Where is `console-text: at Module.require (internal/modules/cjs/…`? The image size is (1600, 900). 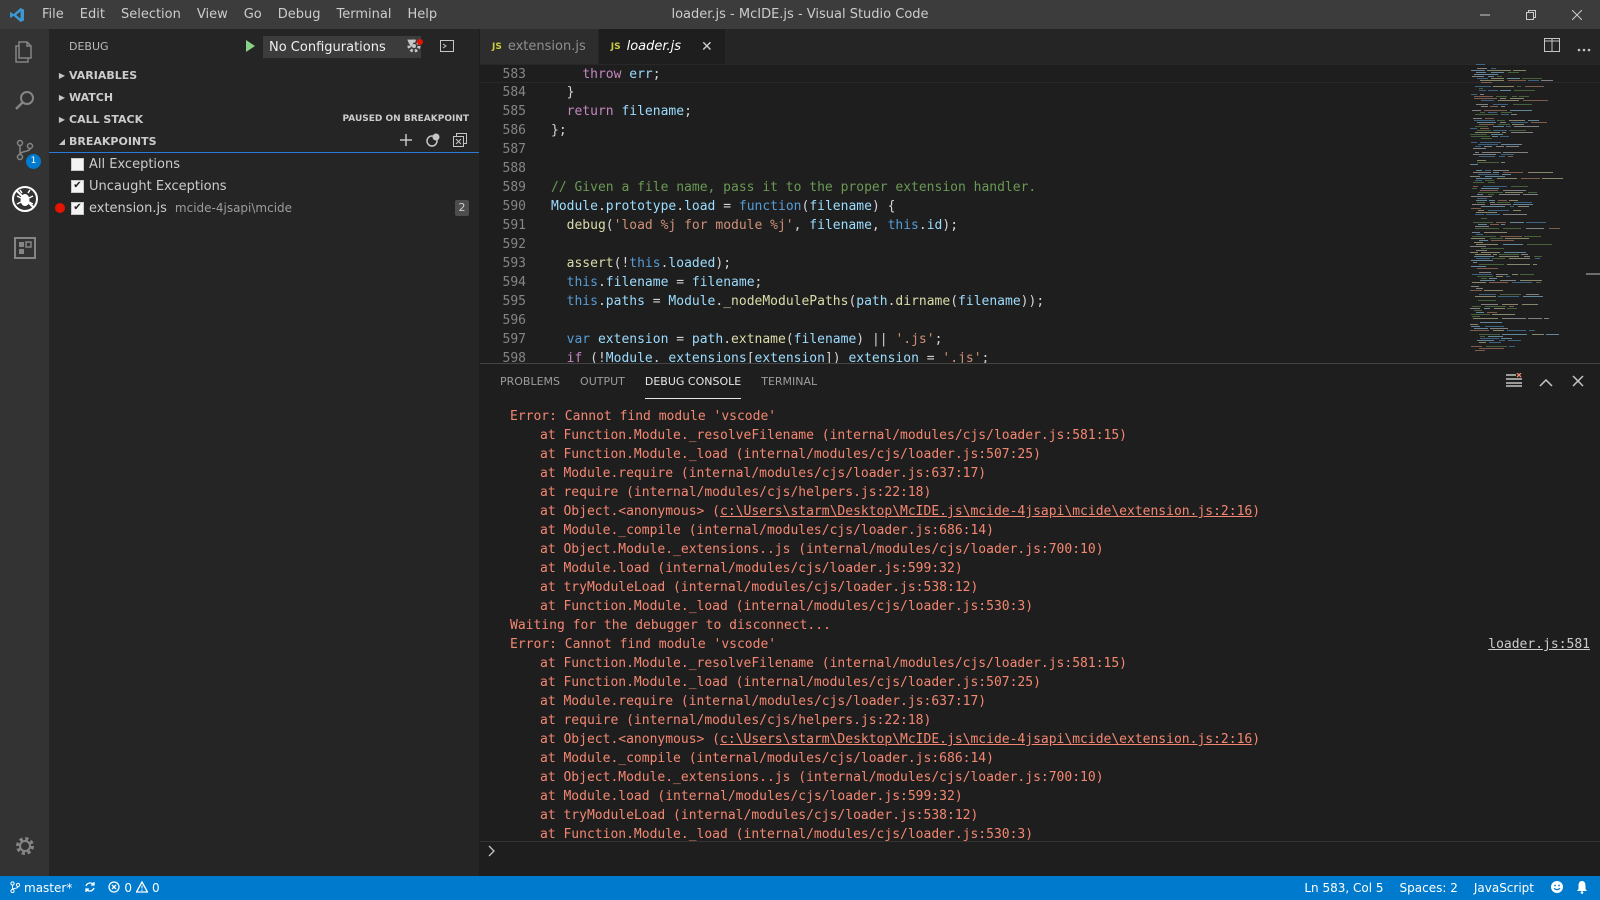
console-text: at Module.require (internal/modules/cjs/… is located at coordinates (763, 701).